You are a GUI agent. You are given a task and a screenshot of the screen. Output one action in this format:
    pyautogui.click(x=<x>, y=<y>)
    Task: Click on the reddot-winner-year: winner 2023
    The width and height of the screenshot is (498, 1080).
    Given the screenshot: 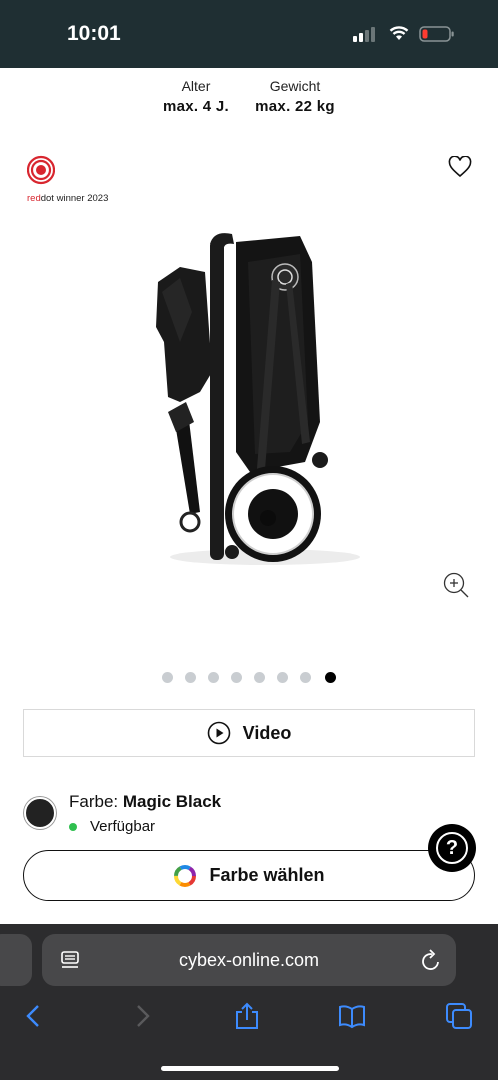 What is the action you would take?
    pyautogui.click(x=81, y=198)
    